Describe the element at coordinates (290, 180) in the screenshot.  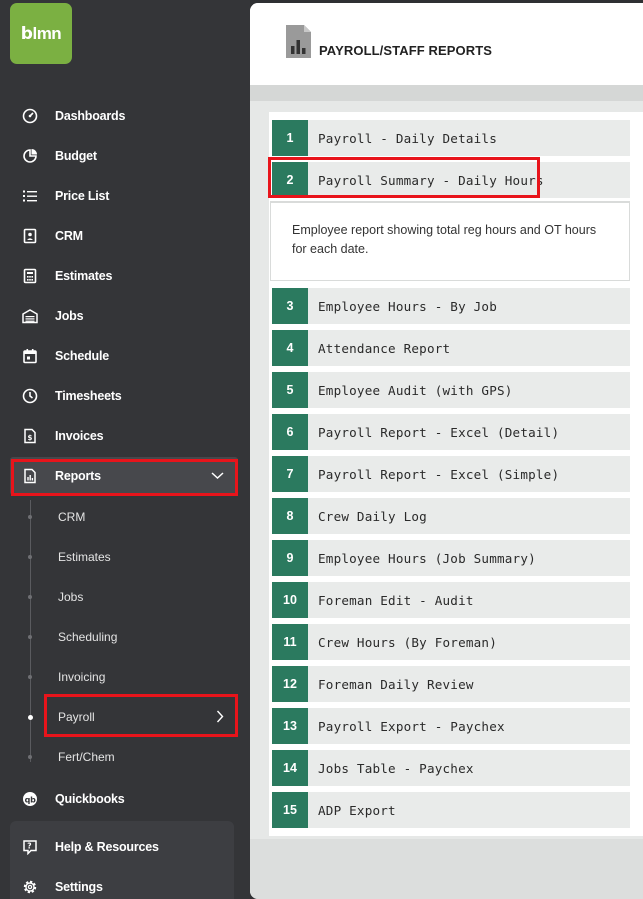
I see `report-number: 2` at that location.